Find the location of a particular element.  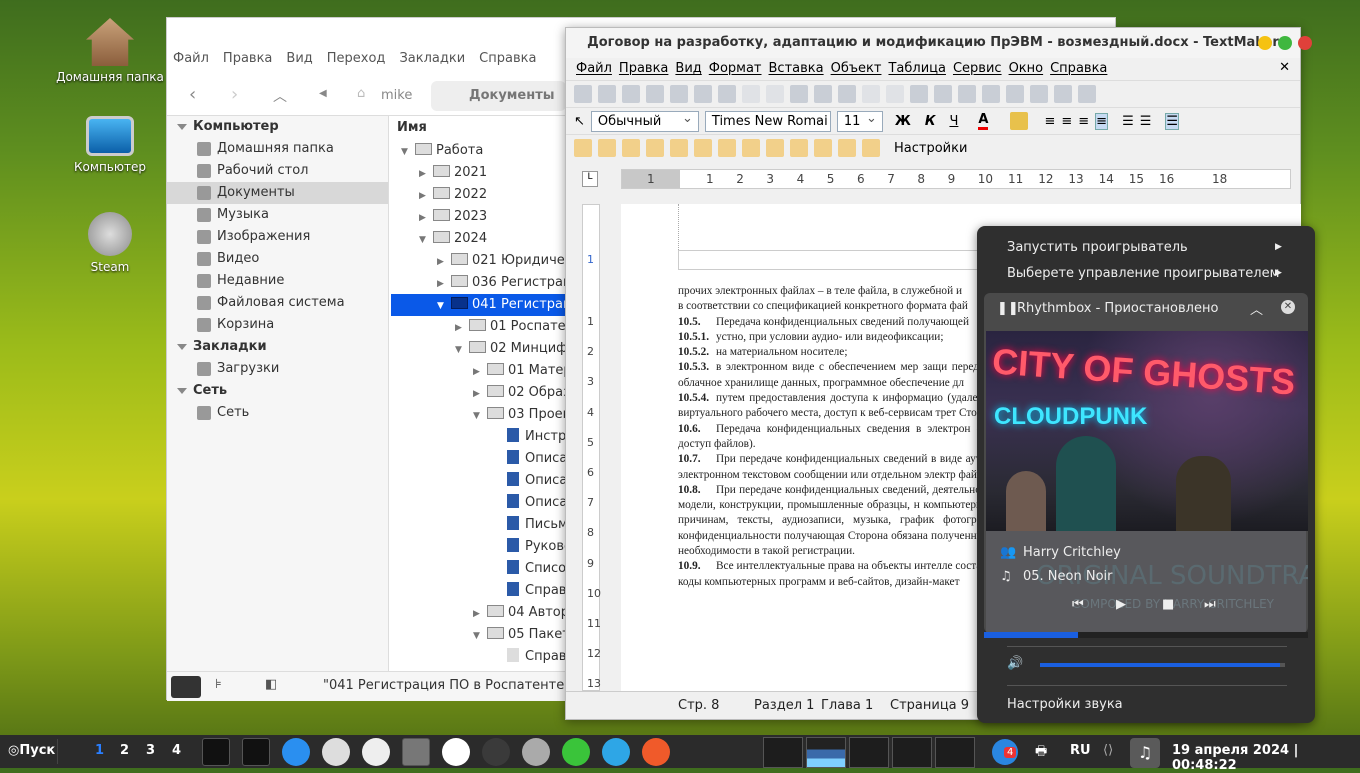

menu-view: Вид is located at coordinates (299, 58).